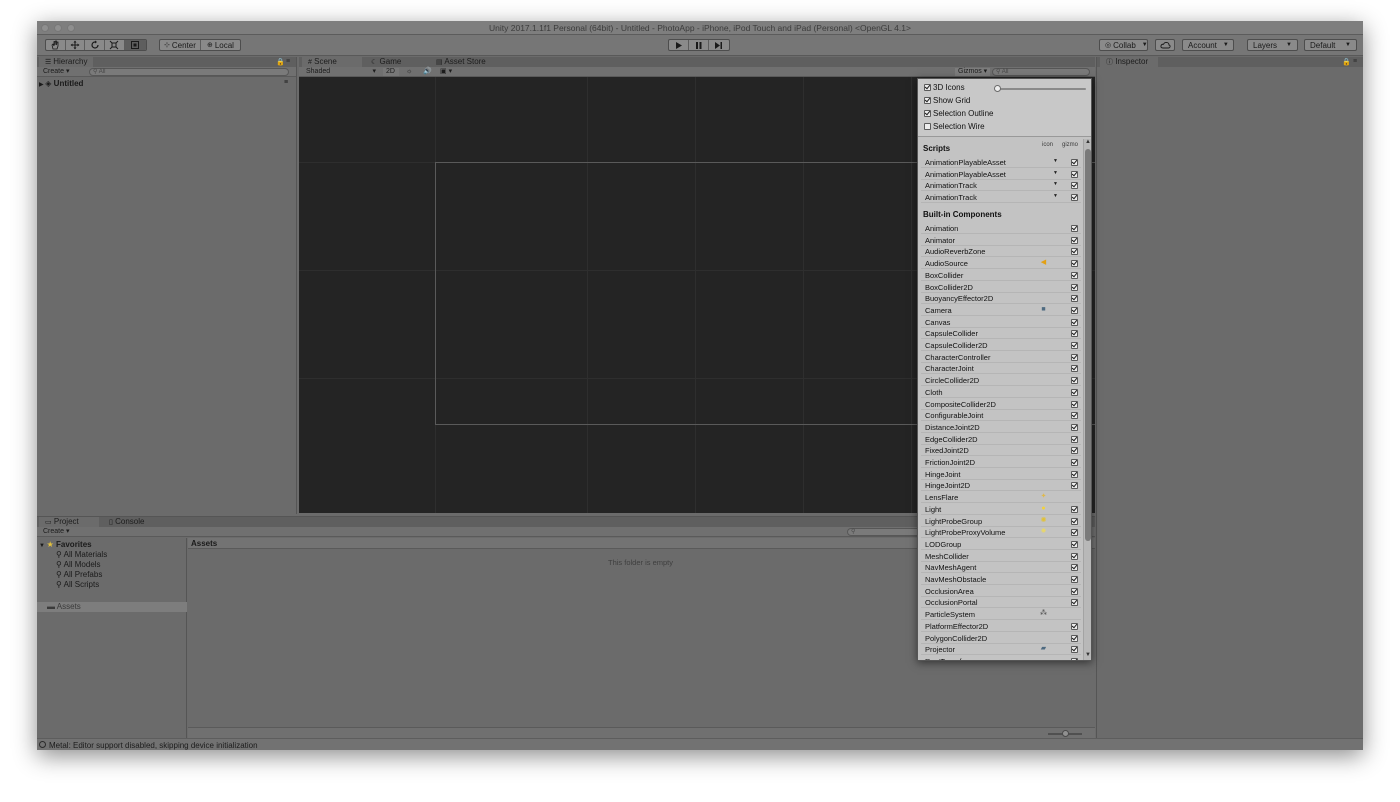 The height and width of the screenshot is (802, 1400). What do you see at coordinates (1043, 263) in the screenshot?
I see `speaker-icon: ◀` at bounding box center [1043, 263].